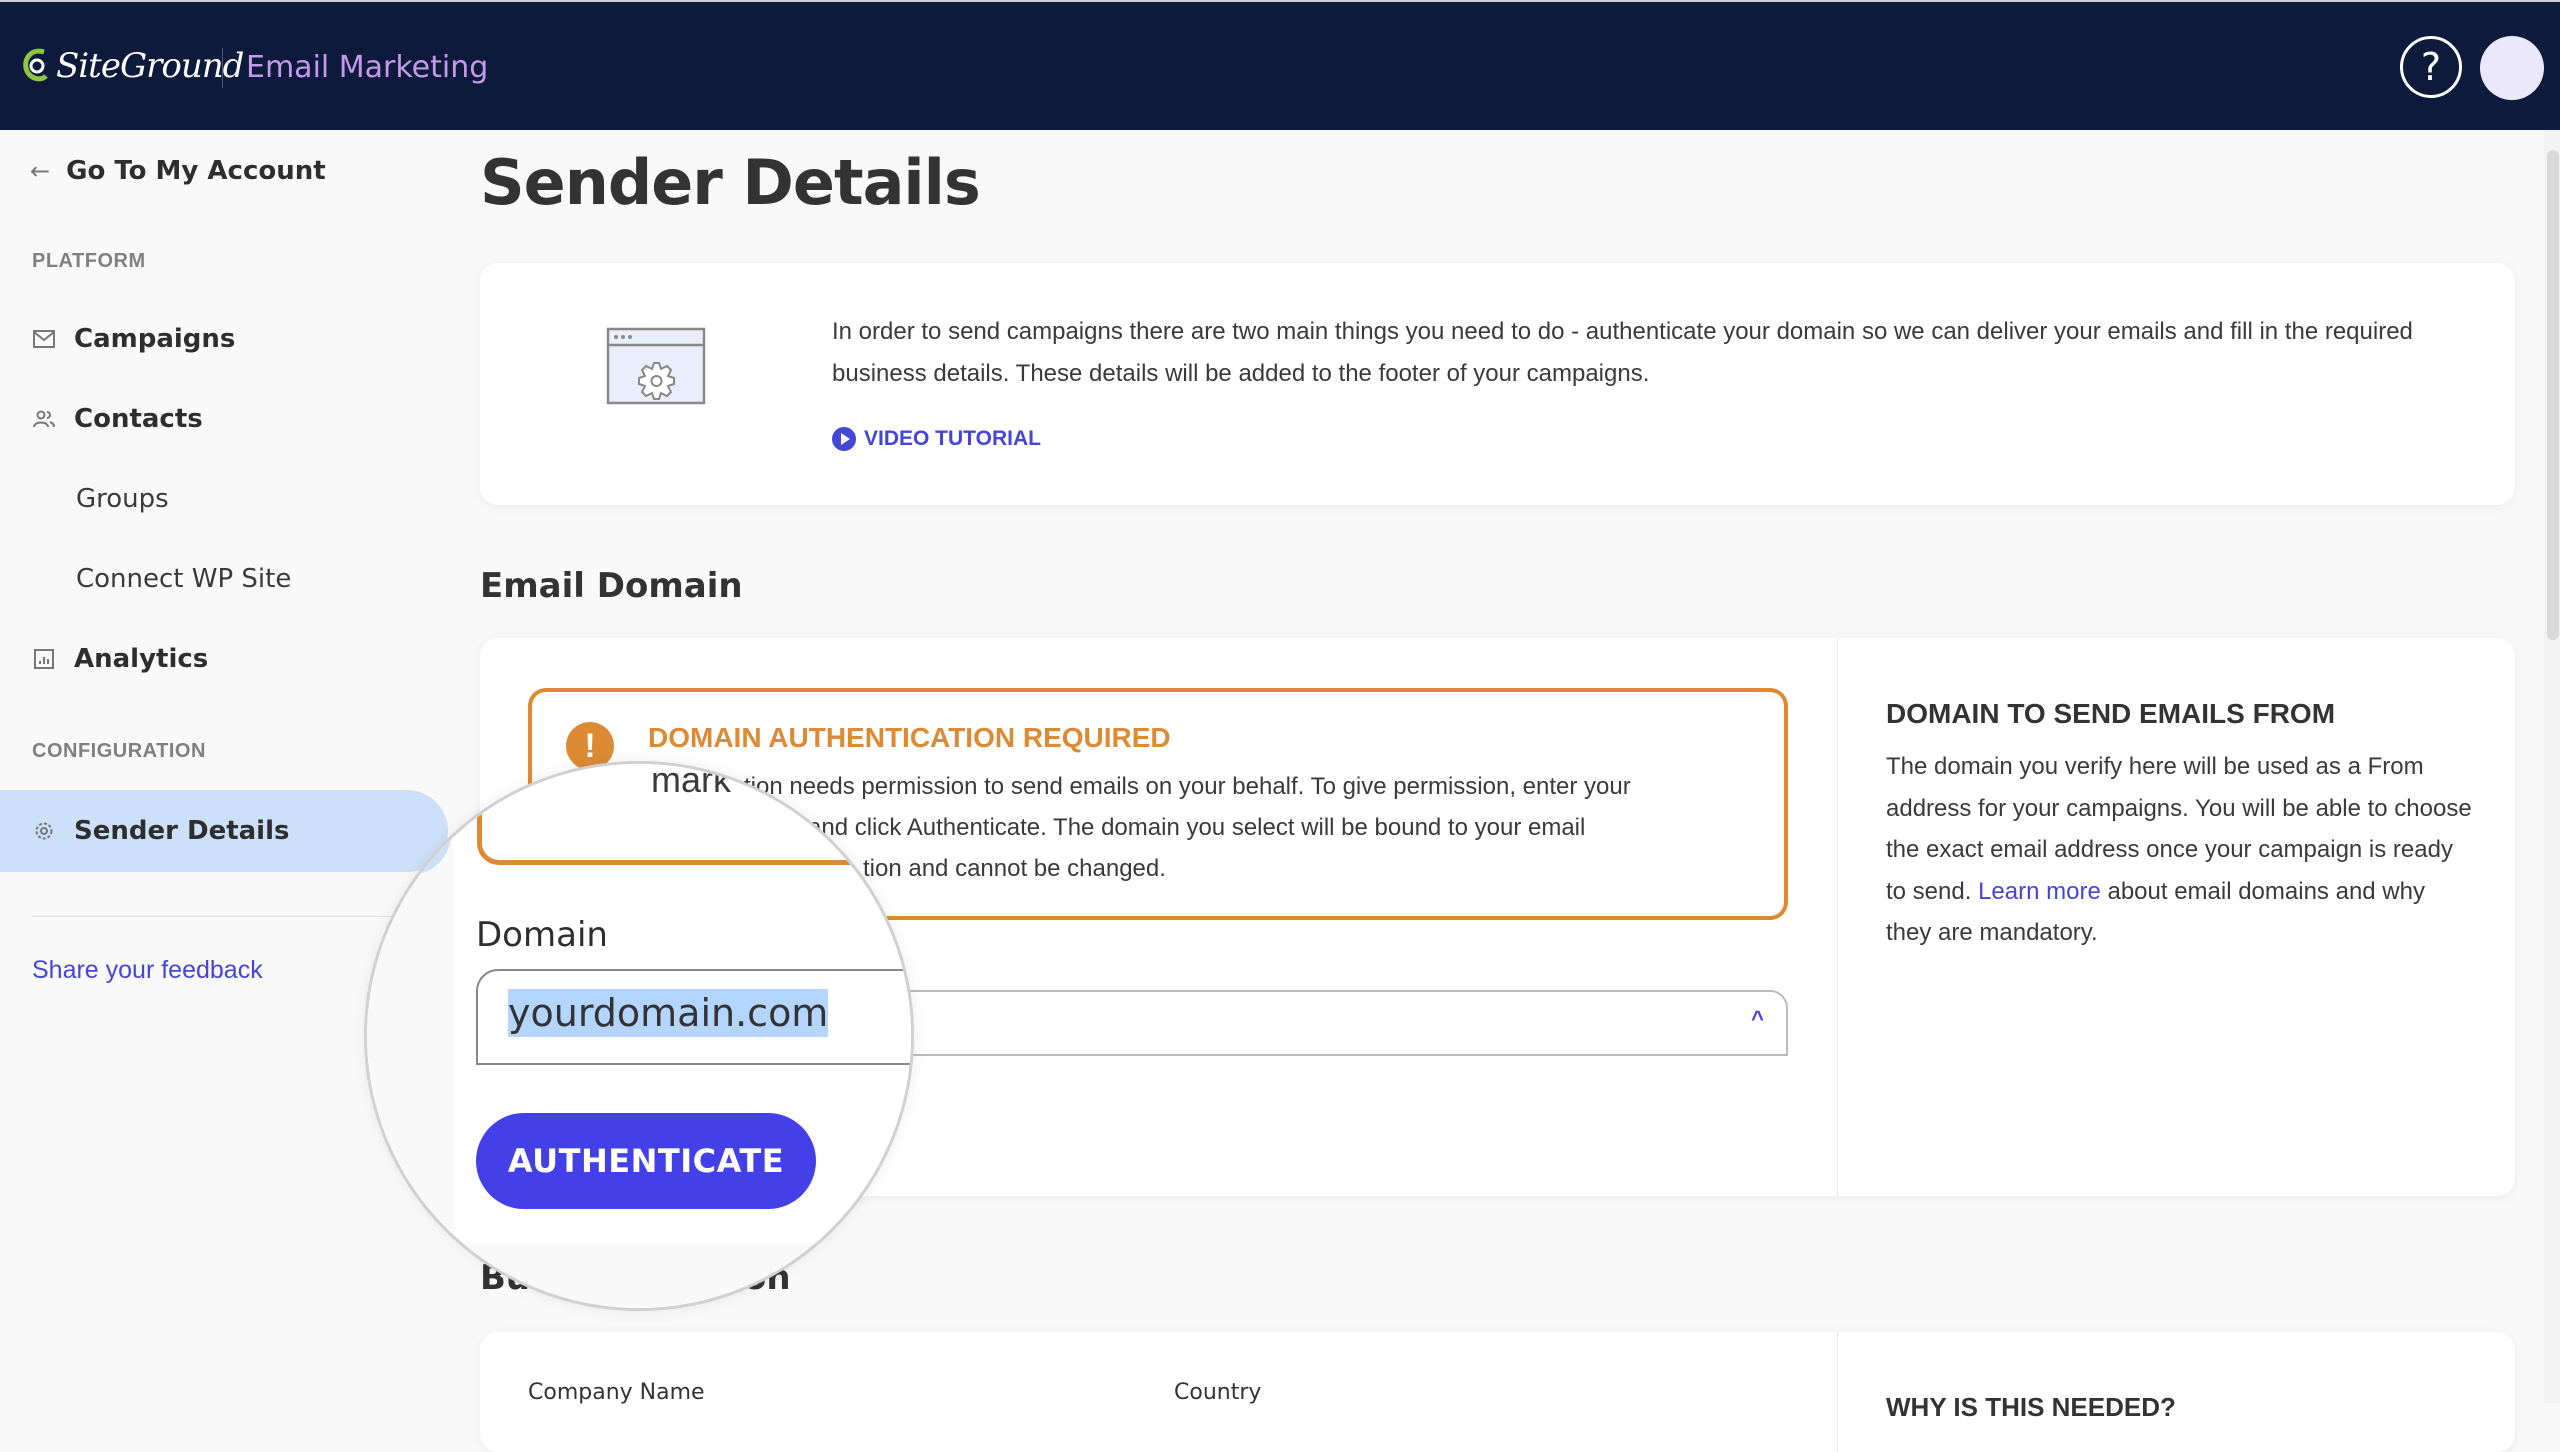 This screenshot has height=1452, width=2560. I want to click on sidebar-item-campaigns: Campaigns, so click(224, 339).